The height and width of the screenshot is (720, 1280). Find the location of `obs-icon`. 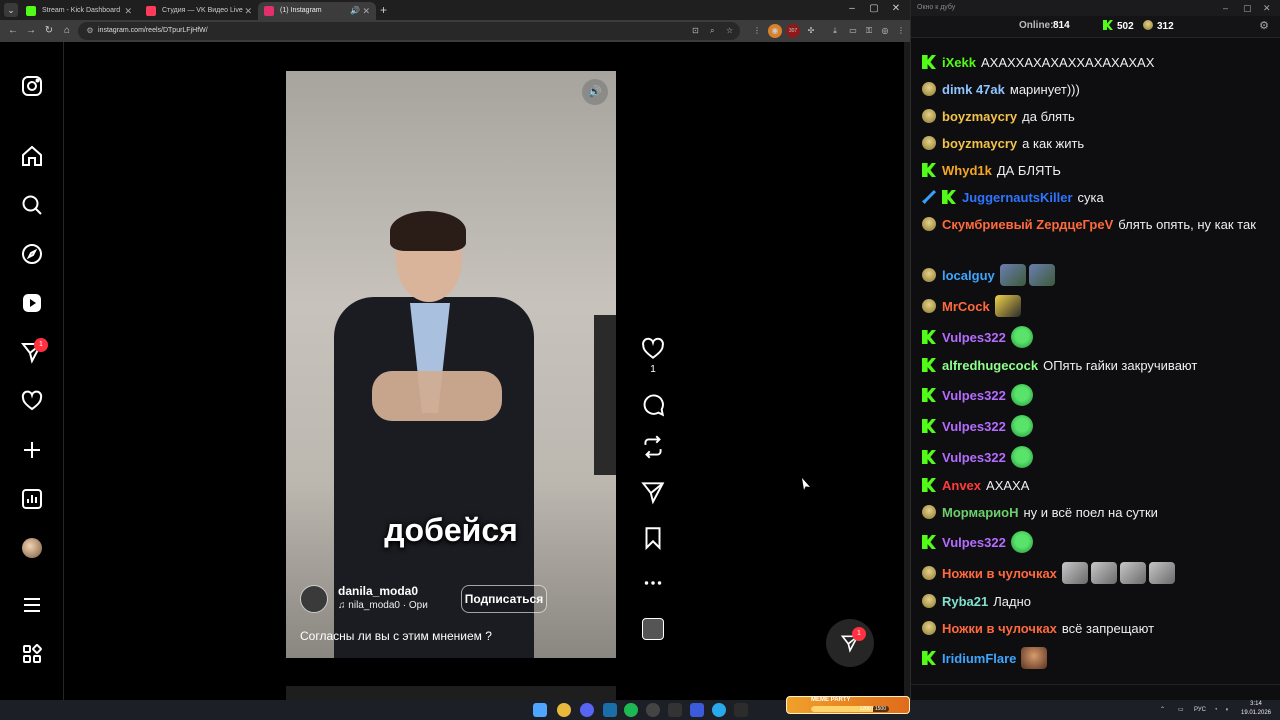

obs-icon is located at coordinates (653, 710).